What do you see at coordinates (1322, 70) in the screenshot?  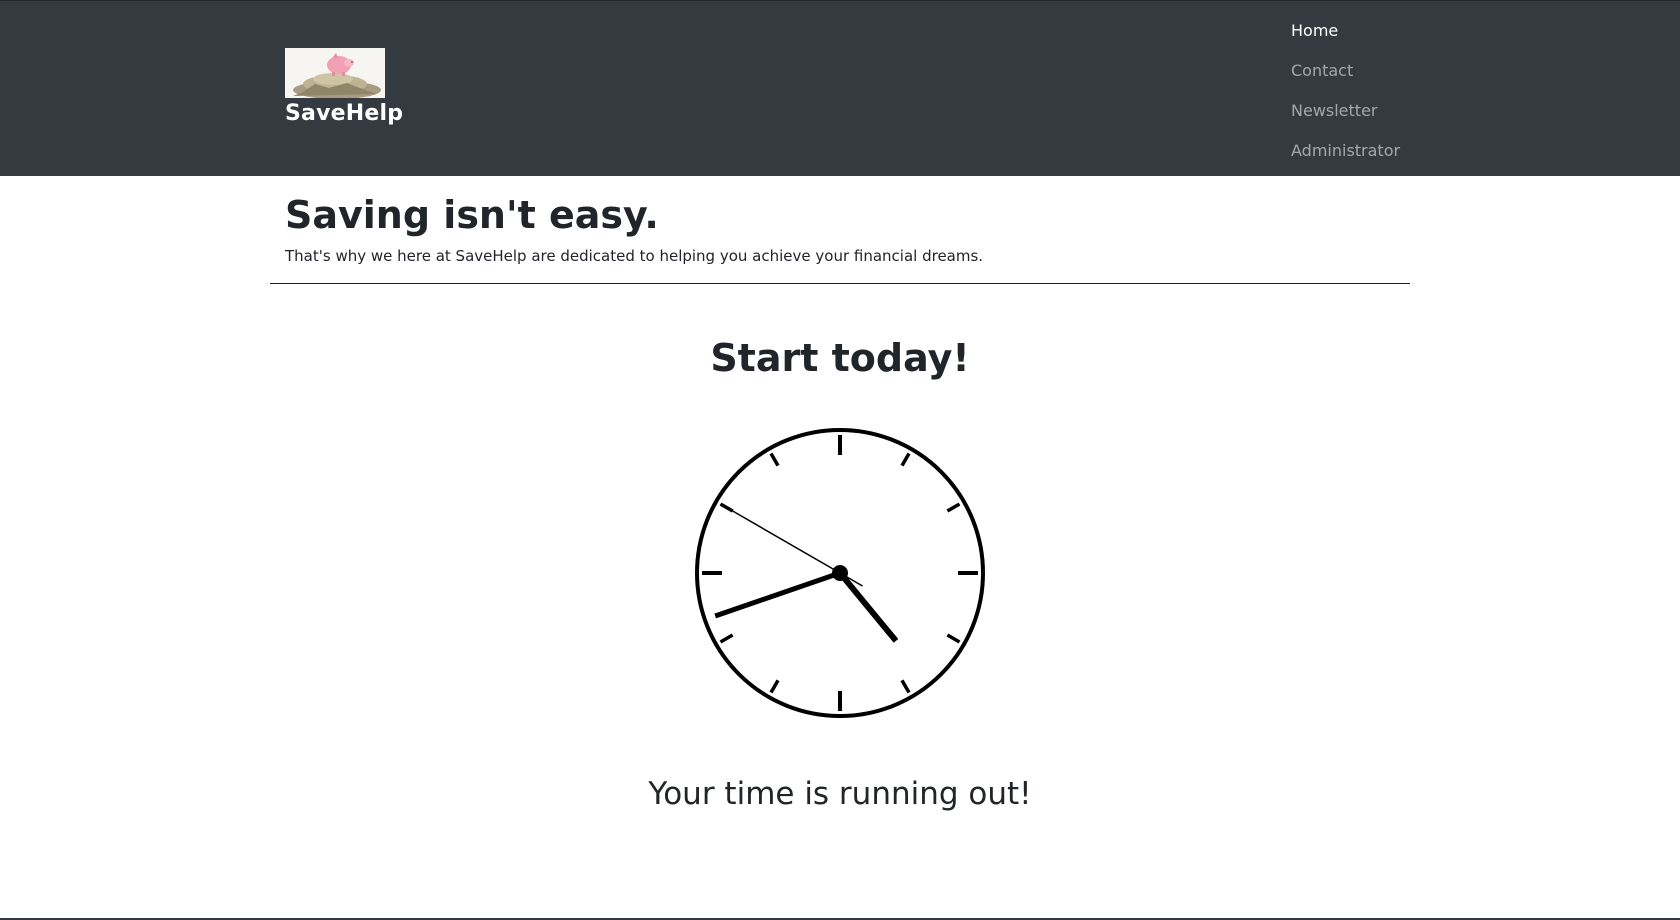 I see `nav-contact: Contact` at bounding box center [1322, 70].